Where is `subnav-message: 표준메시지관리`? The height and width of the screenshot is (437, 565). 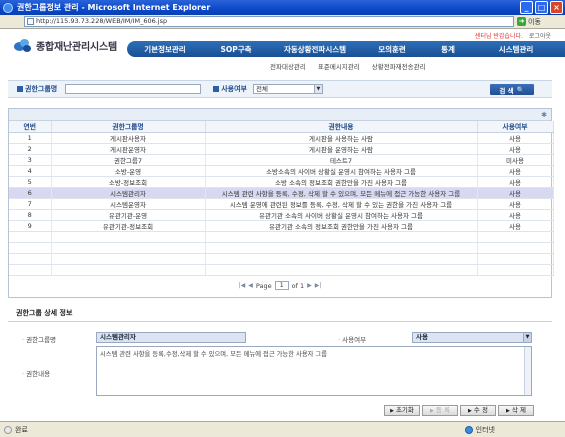
subnav-message: 표준메시지관리 is located at coordinates (339, 66).